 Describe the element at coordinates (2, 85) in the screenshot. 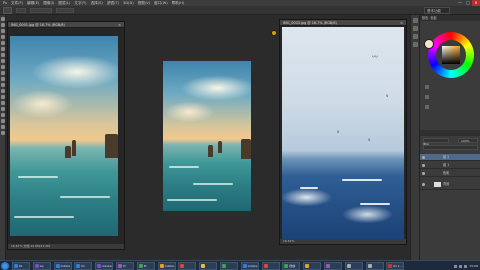

I see `gradient-tool-icon` at that location.